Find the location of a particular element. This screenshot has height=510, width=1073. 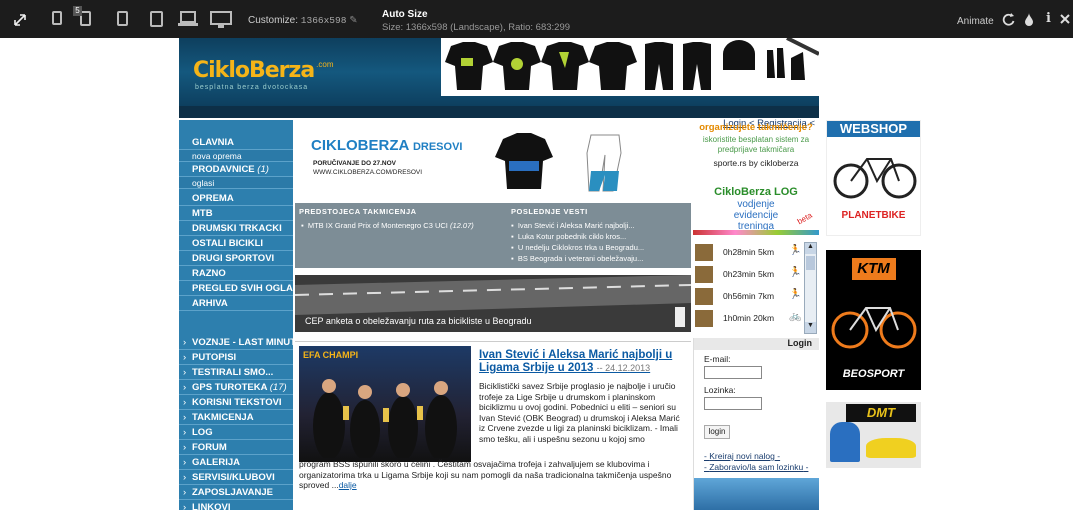

email-field is located at coordinates (733, 372).